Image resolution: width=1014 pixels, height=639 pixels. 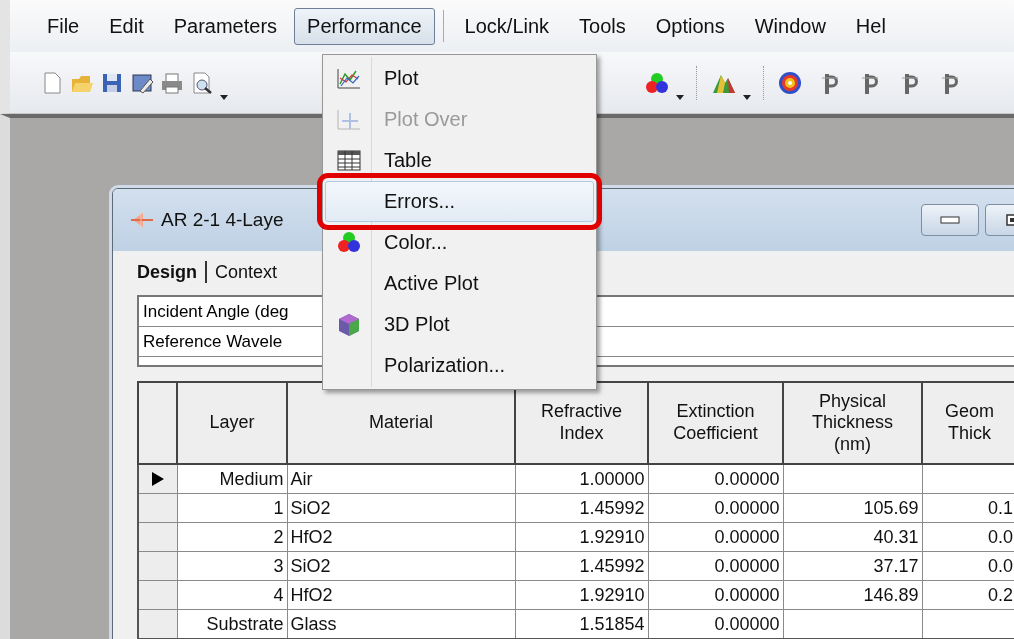 I want to click on column-header: Layer, so click(x=232, y=423).